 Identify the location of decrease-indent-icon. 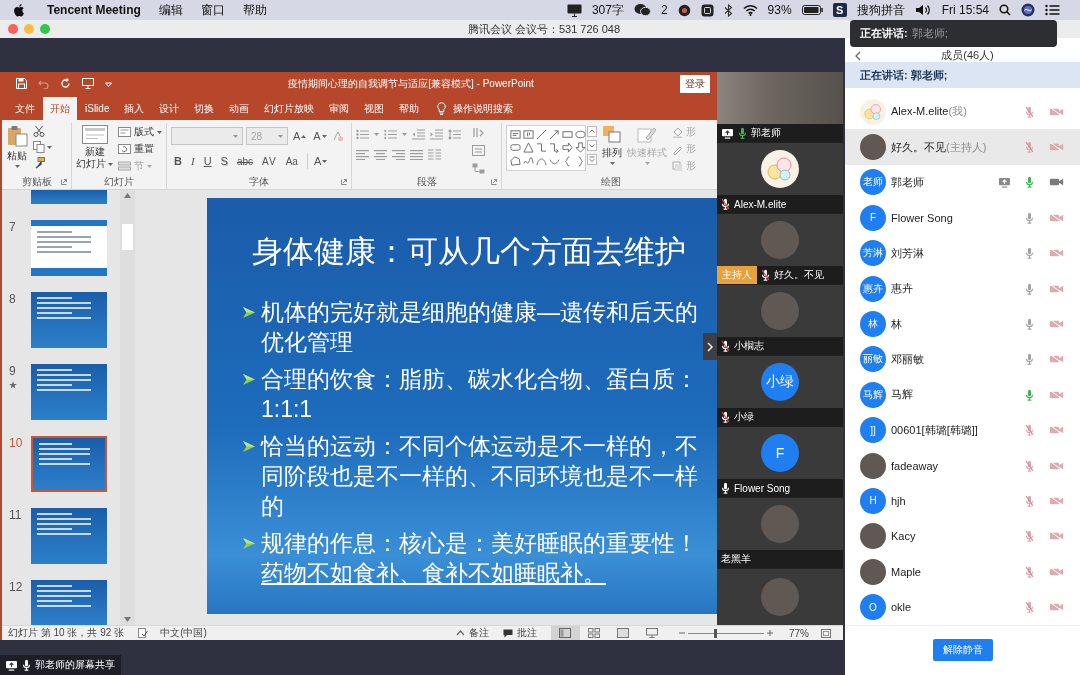
(418, 134).